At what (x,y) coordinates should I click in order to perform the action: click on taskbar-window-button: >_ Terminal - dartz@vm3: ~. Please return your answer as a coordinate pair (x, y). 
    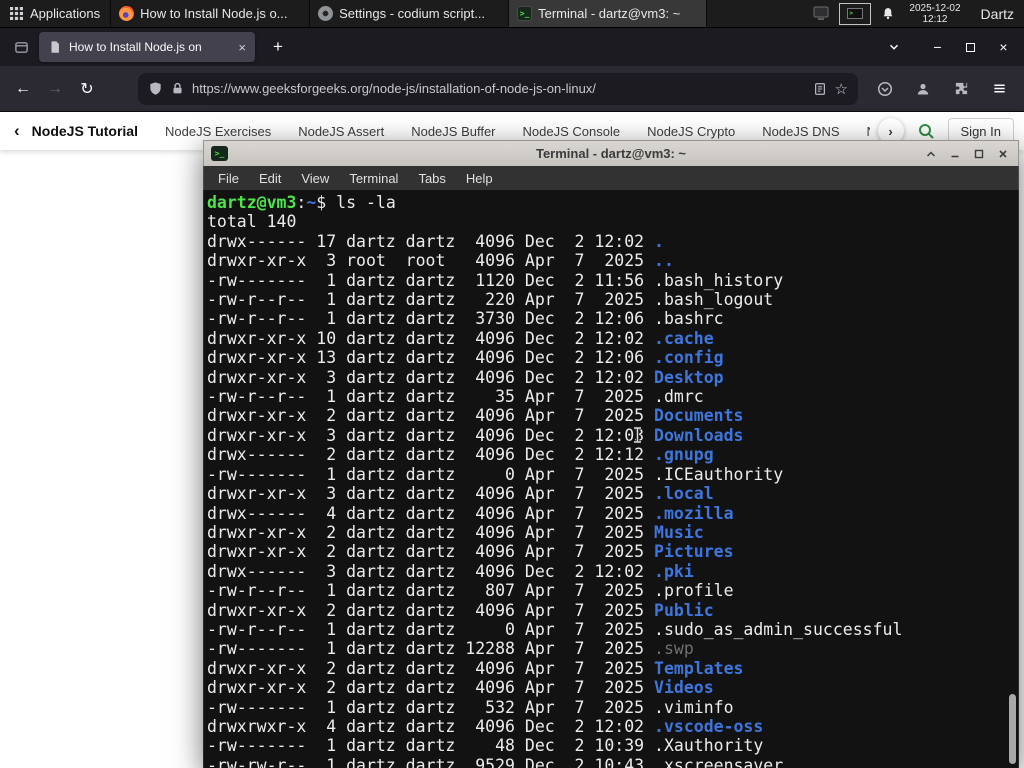
    Looking at the image, I should click on (608, 13).